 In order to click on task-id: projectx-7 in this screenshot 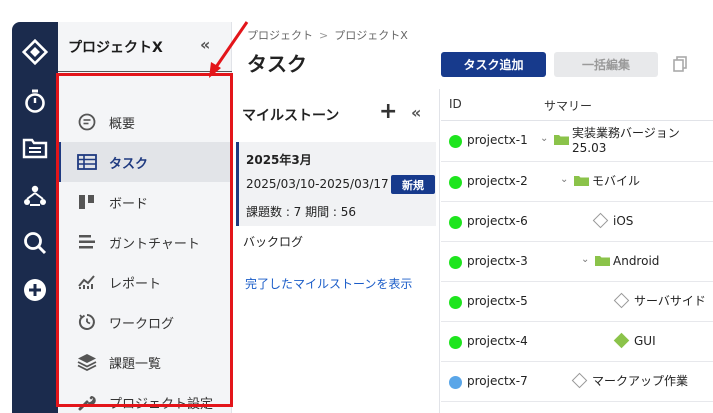, I will do `click(497, 381)`.